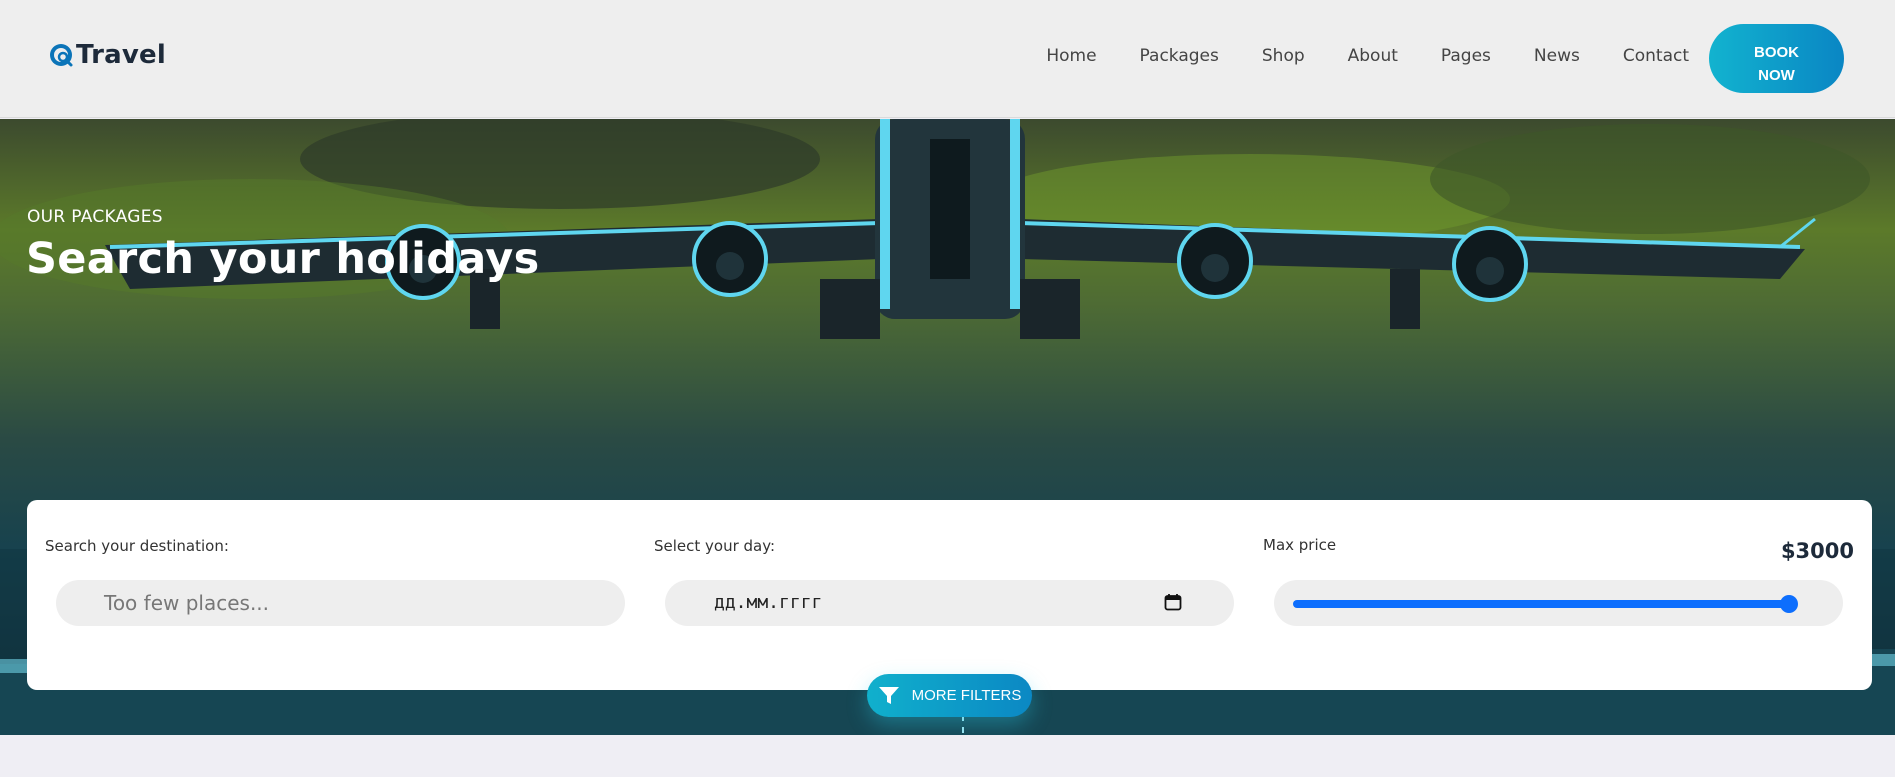 The image size is (1895, 777). I want to click on nav-about: About, so click(1373, 56).